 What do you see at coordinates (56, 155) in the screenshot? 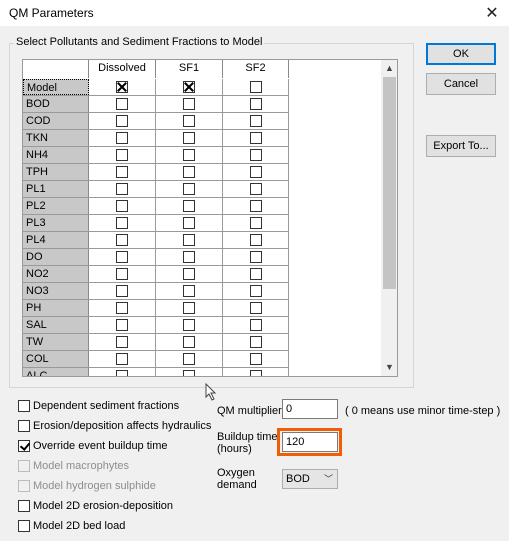
I see `row-header: NH4` at bounding box center [56, 155].